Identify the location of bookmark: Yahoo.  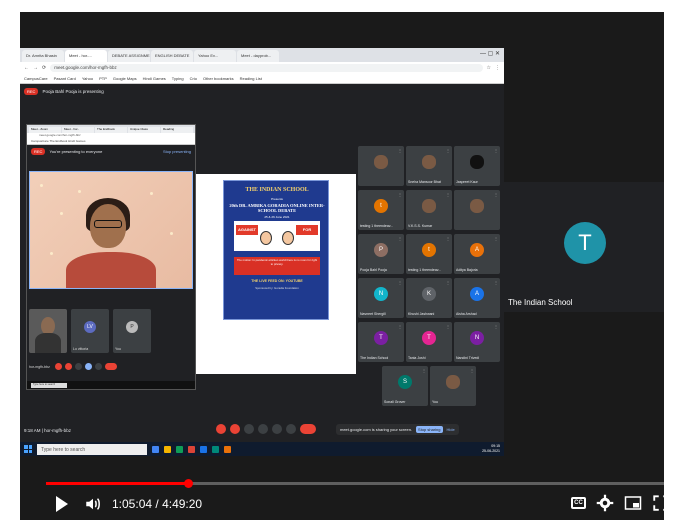
(87, 78).